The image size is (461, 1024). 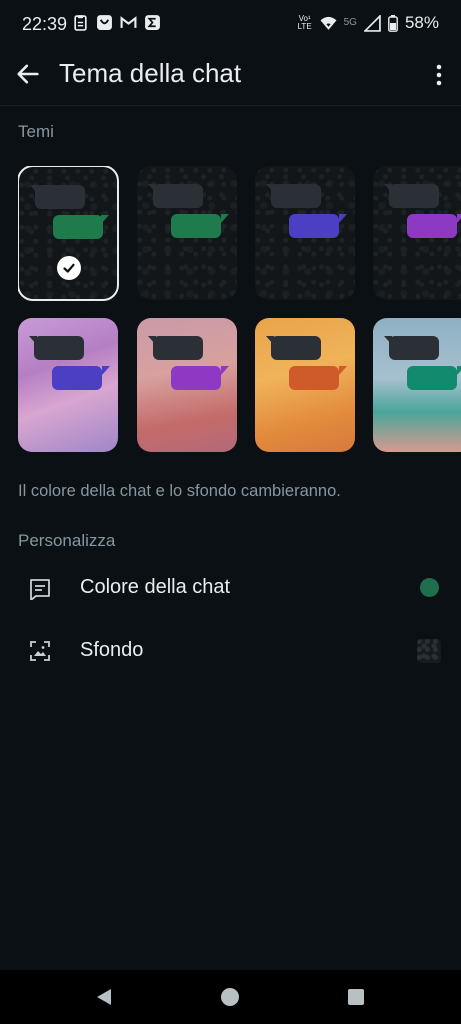 I want to click on theme-tile-pink-photo, so click(x=187, y=385).